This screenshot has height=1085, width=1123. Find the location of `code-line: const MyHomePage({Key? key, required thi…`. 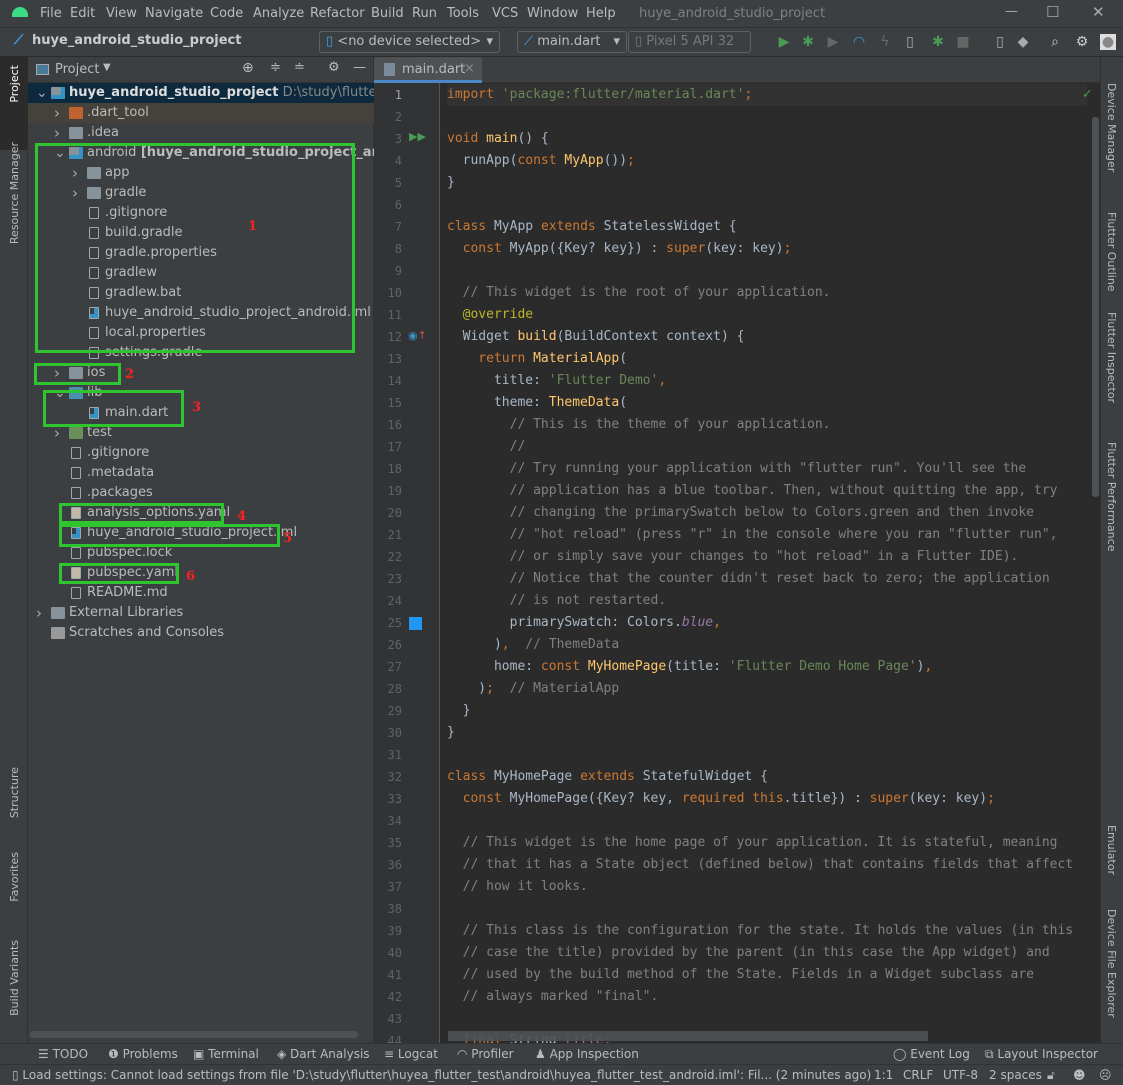

code-line: const MyHomePage({Key? key, required thi… is located at coordinates (721, 799).